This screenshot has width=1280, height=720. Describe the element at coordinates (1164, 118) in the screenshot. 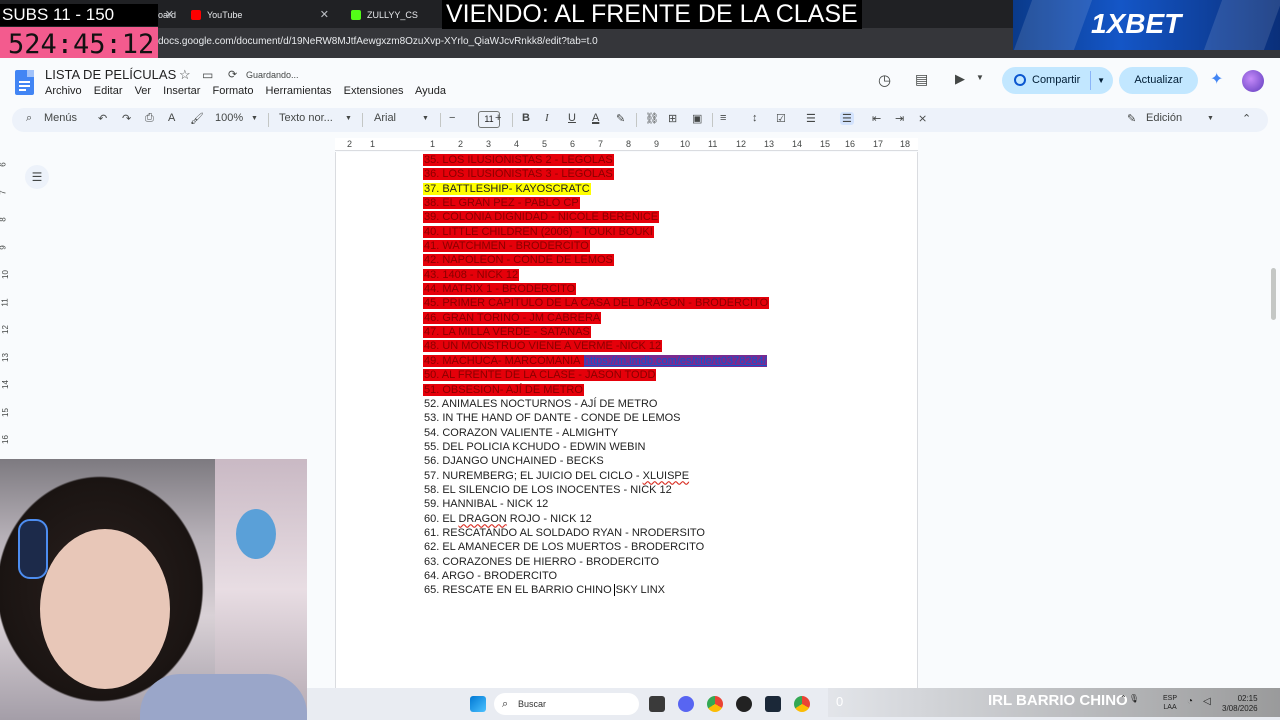

I see `mode-select: Edición` at that location.